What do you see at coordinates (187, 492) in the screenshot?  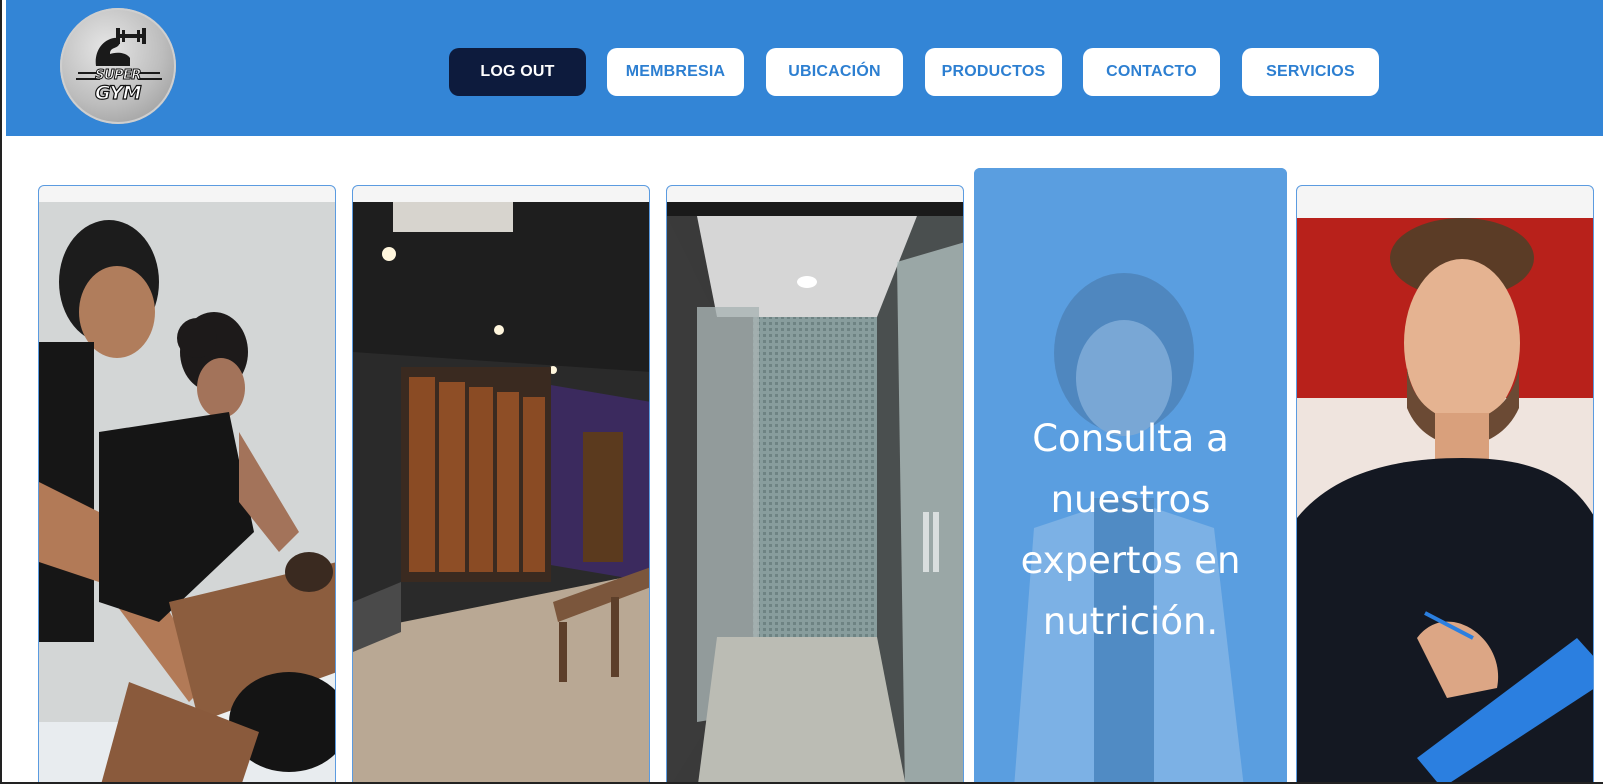 I see `massage-photo` at bounding box center [187, 492].